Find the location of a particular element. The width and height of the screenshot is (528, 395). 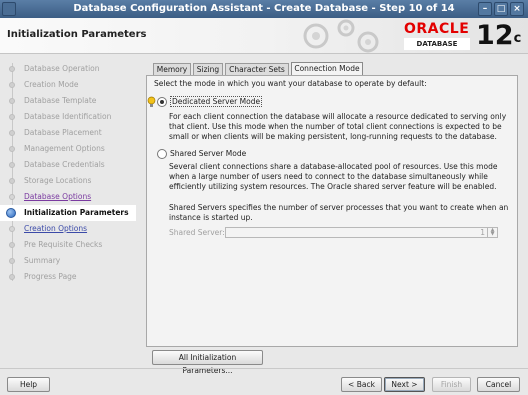

page-title: Initialization Parameters is located at coordinates (77, 34).